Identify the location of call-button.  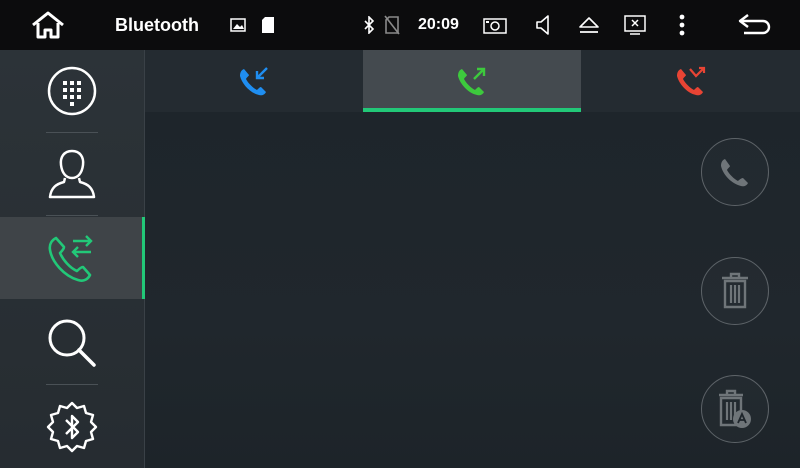
(735, 172).